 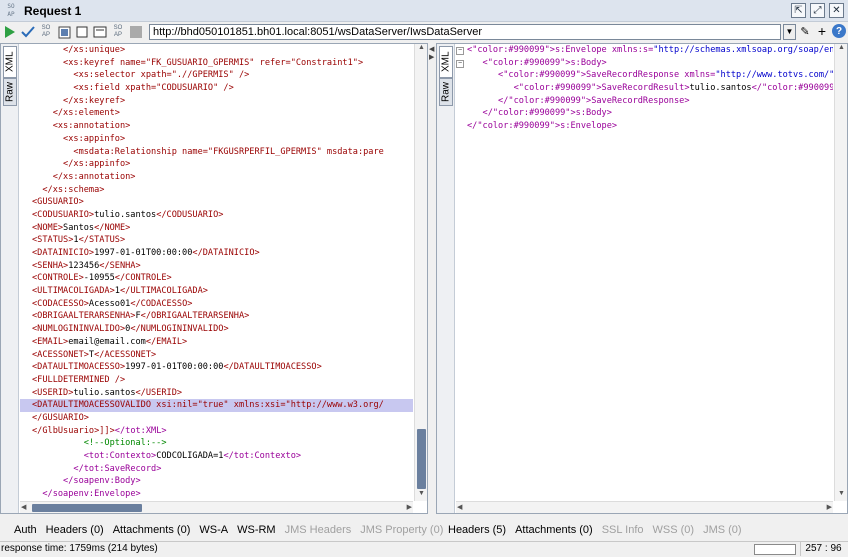 What do you see at coordinates (649, 101) in the screenshot?
I see `response-code-line: </"color:#990099">SaveRecordResponse>` at bounding box center [649, 101].